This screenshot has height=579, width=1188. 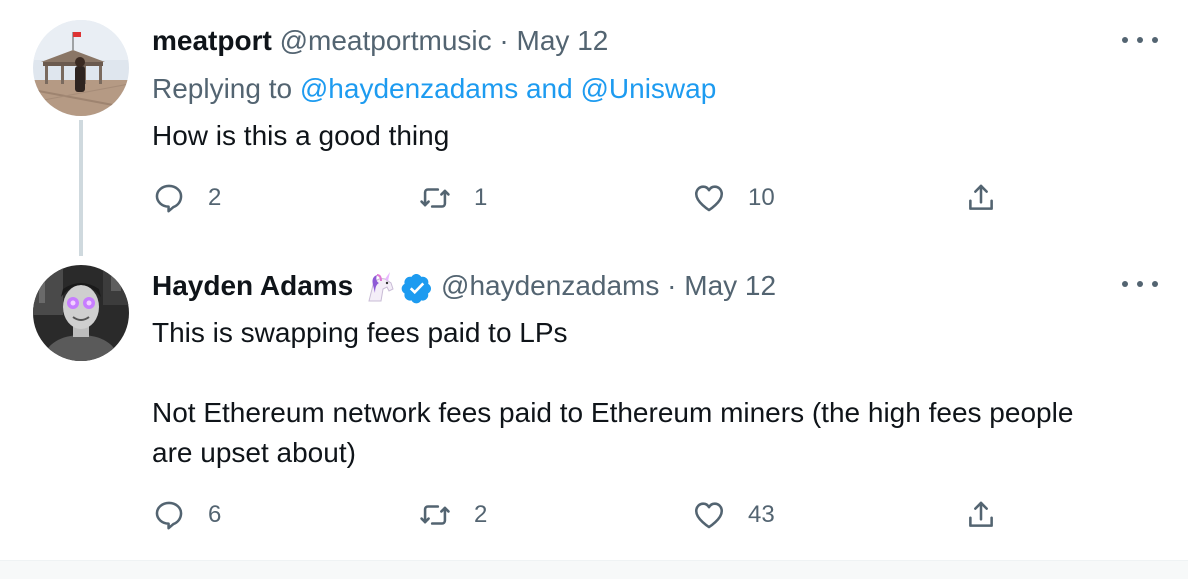 I want to click on tweet-text: How is this a good thing, so click(x=301, y=135).